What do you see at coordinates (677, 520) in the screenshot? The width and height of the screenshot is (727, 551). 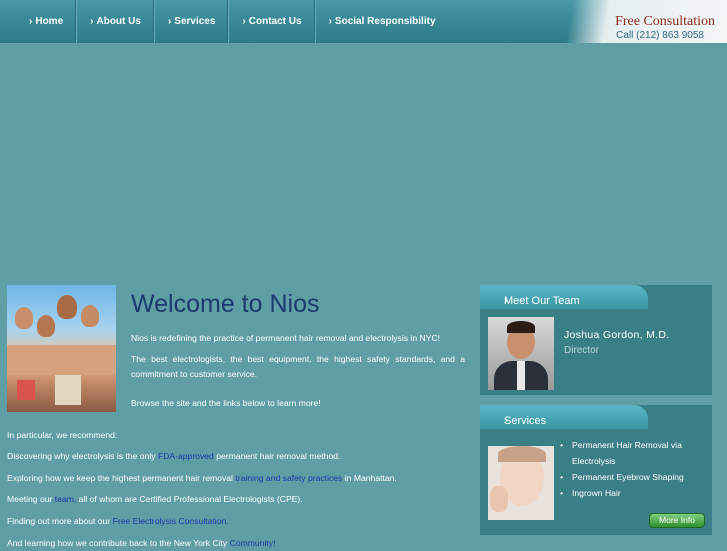 I see `more-info-button: More Info` at bounding box center [677, 520].